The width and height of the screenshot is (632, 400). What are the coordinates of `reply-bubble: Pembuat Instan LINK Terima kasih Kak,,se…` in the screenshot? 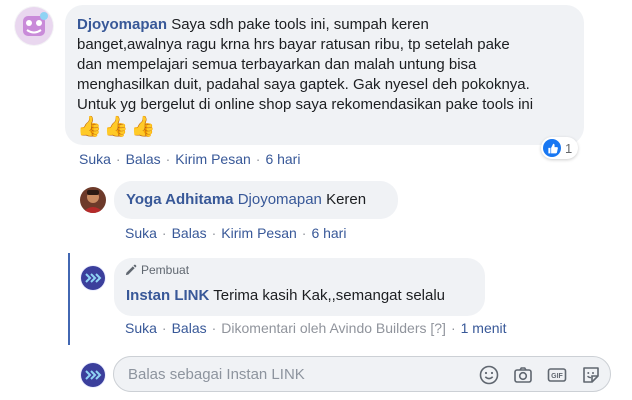 It's located at (299, 287).